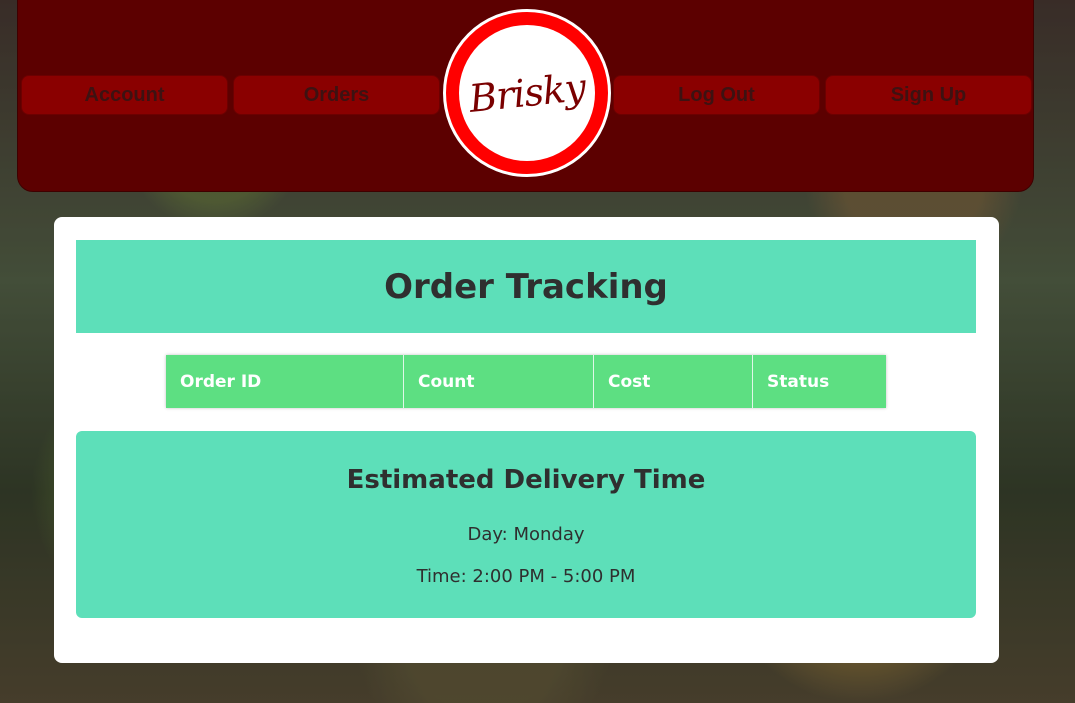  What do you see at coordinates (673, 381) in the screenshot?
I see `column-header-cost: Cost` at bounding box center [673, 381].